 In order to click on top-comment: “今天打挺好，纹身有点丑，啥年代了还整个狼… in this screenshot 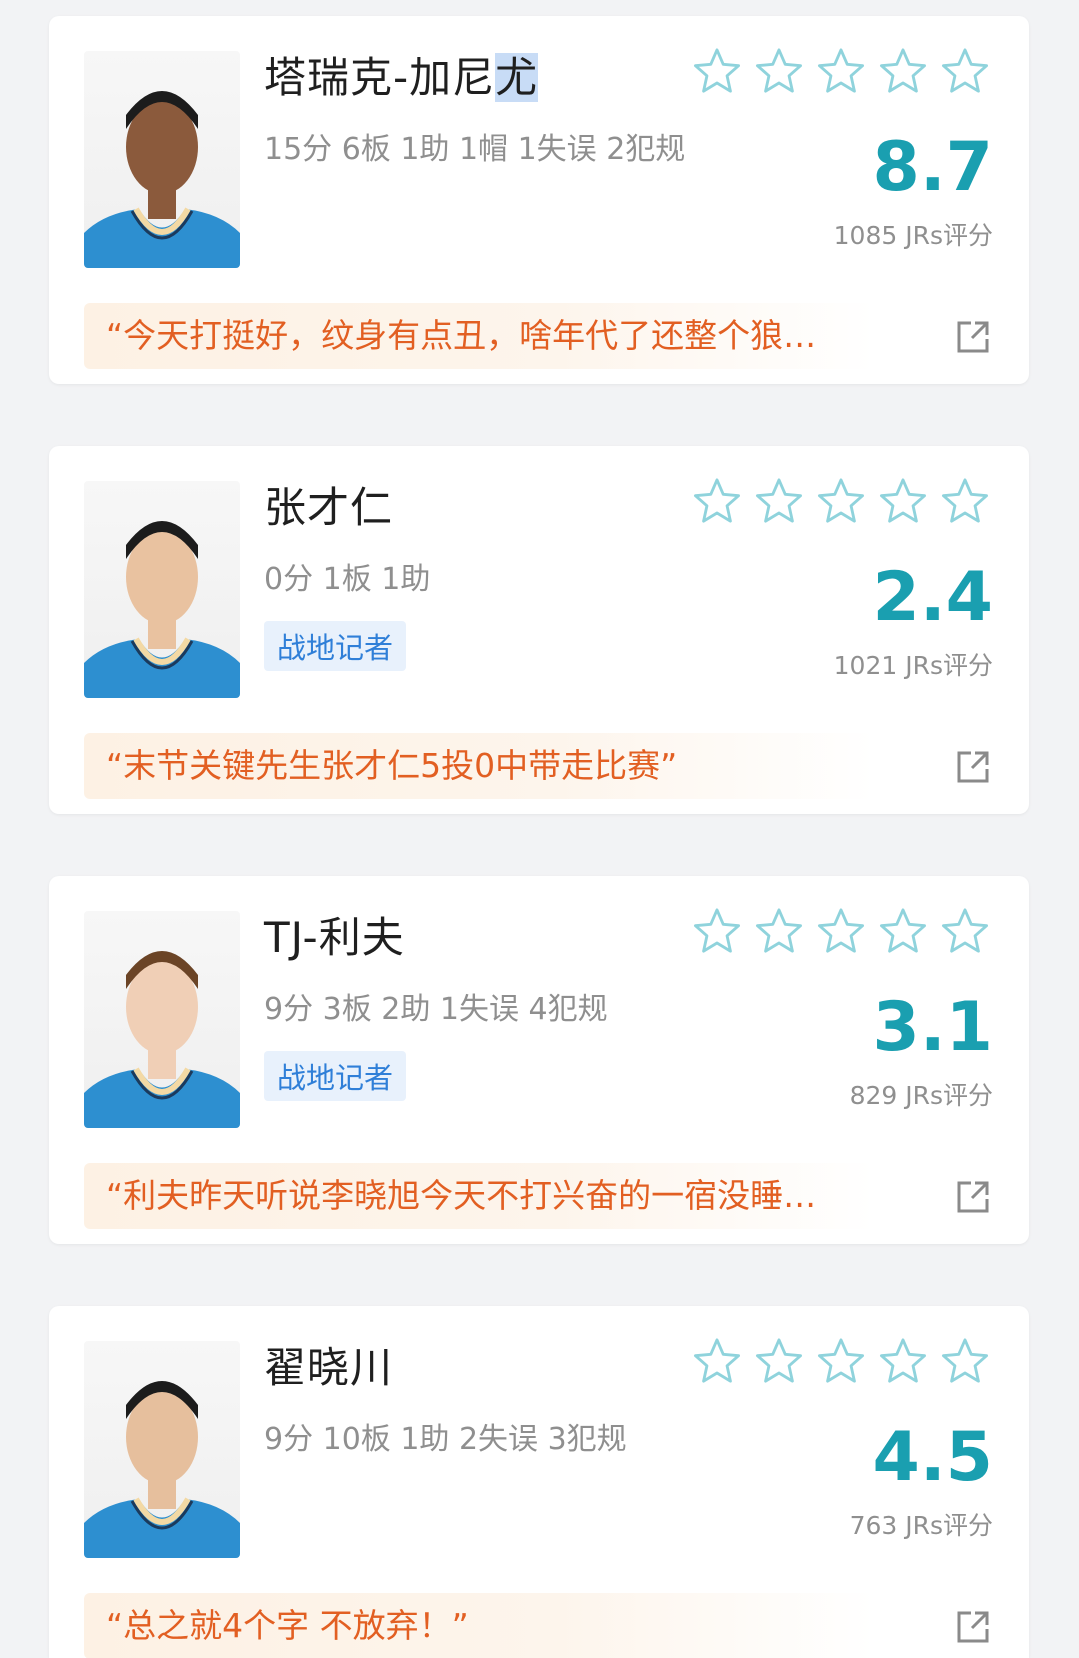, I will do `click(479, 336)`.